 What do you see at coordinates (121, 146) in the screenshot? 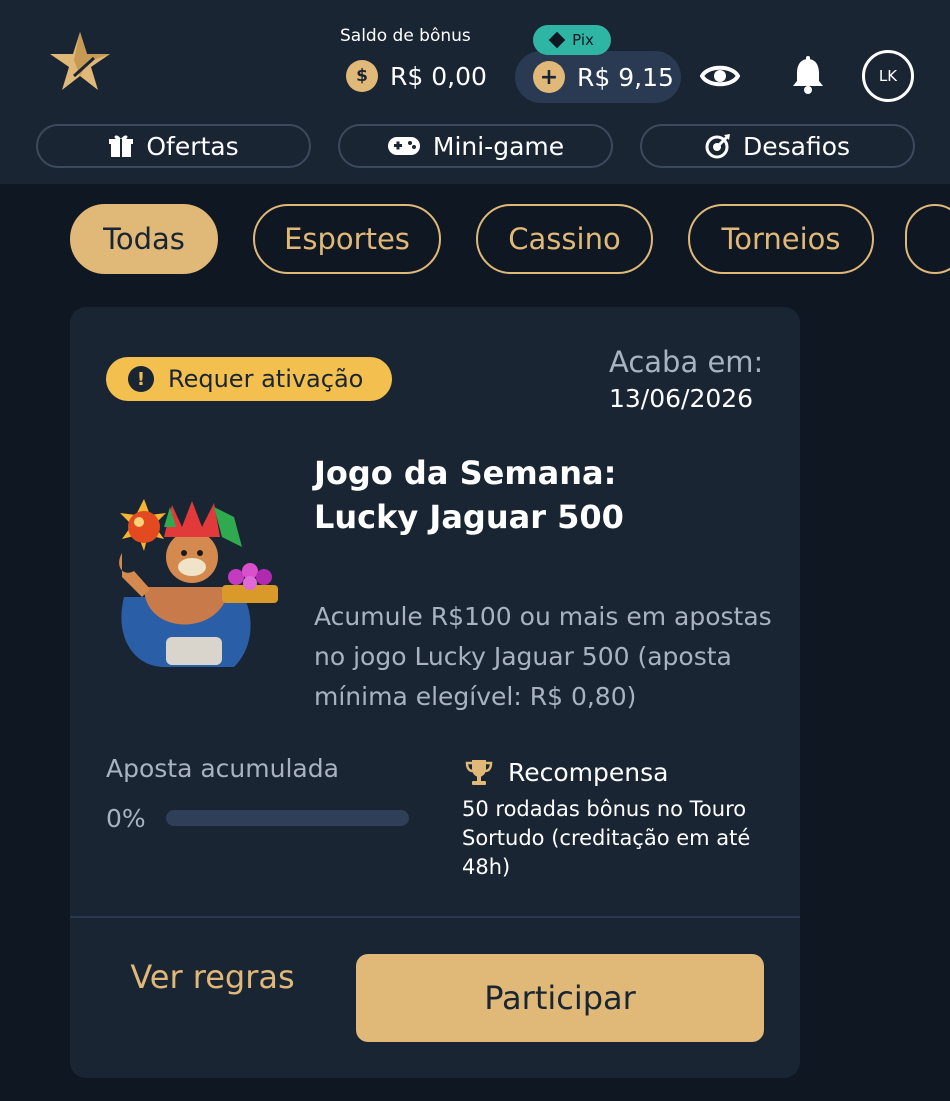
I see `gift-icon` at bounding box center [121, 146].